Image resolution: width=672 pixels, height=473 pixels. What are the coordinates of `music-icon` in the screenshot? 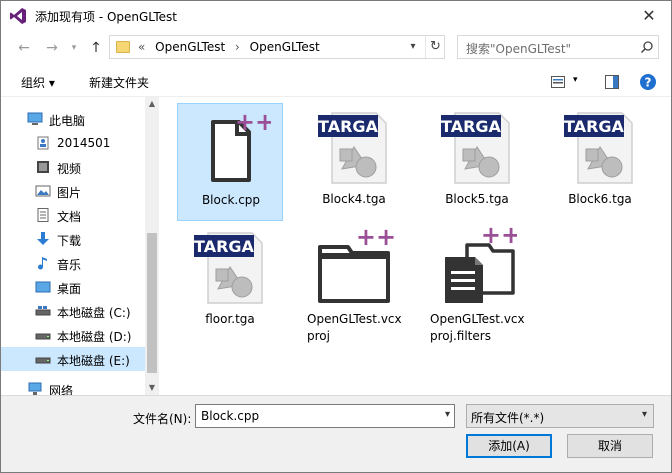 It's located at (42, 263).